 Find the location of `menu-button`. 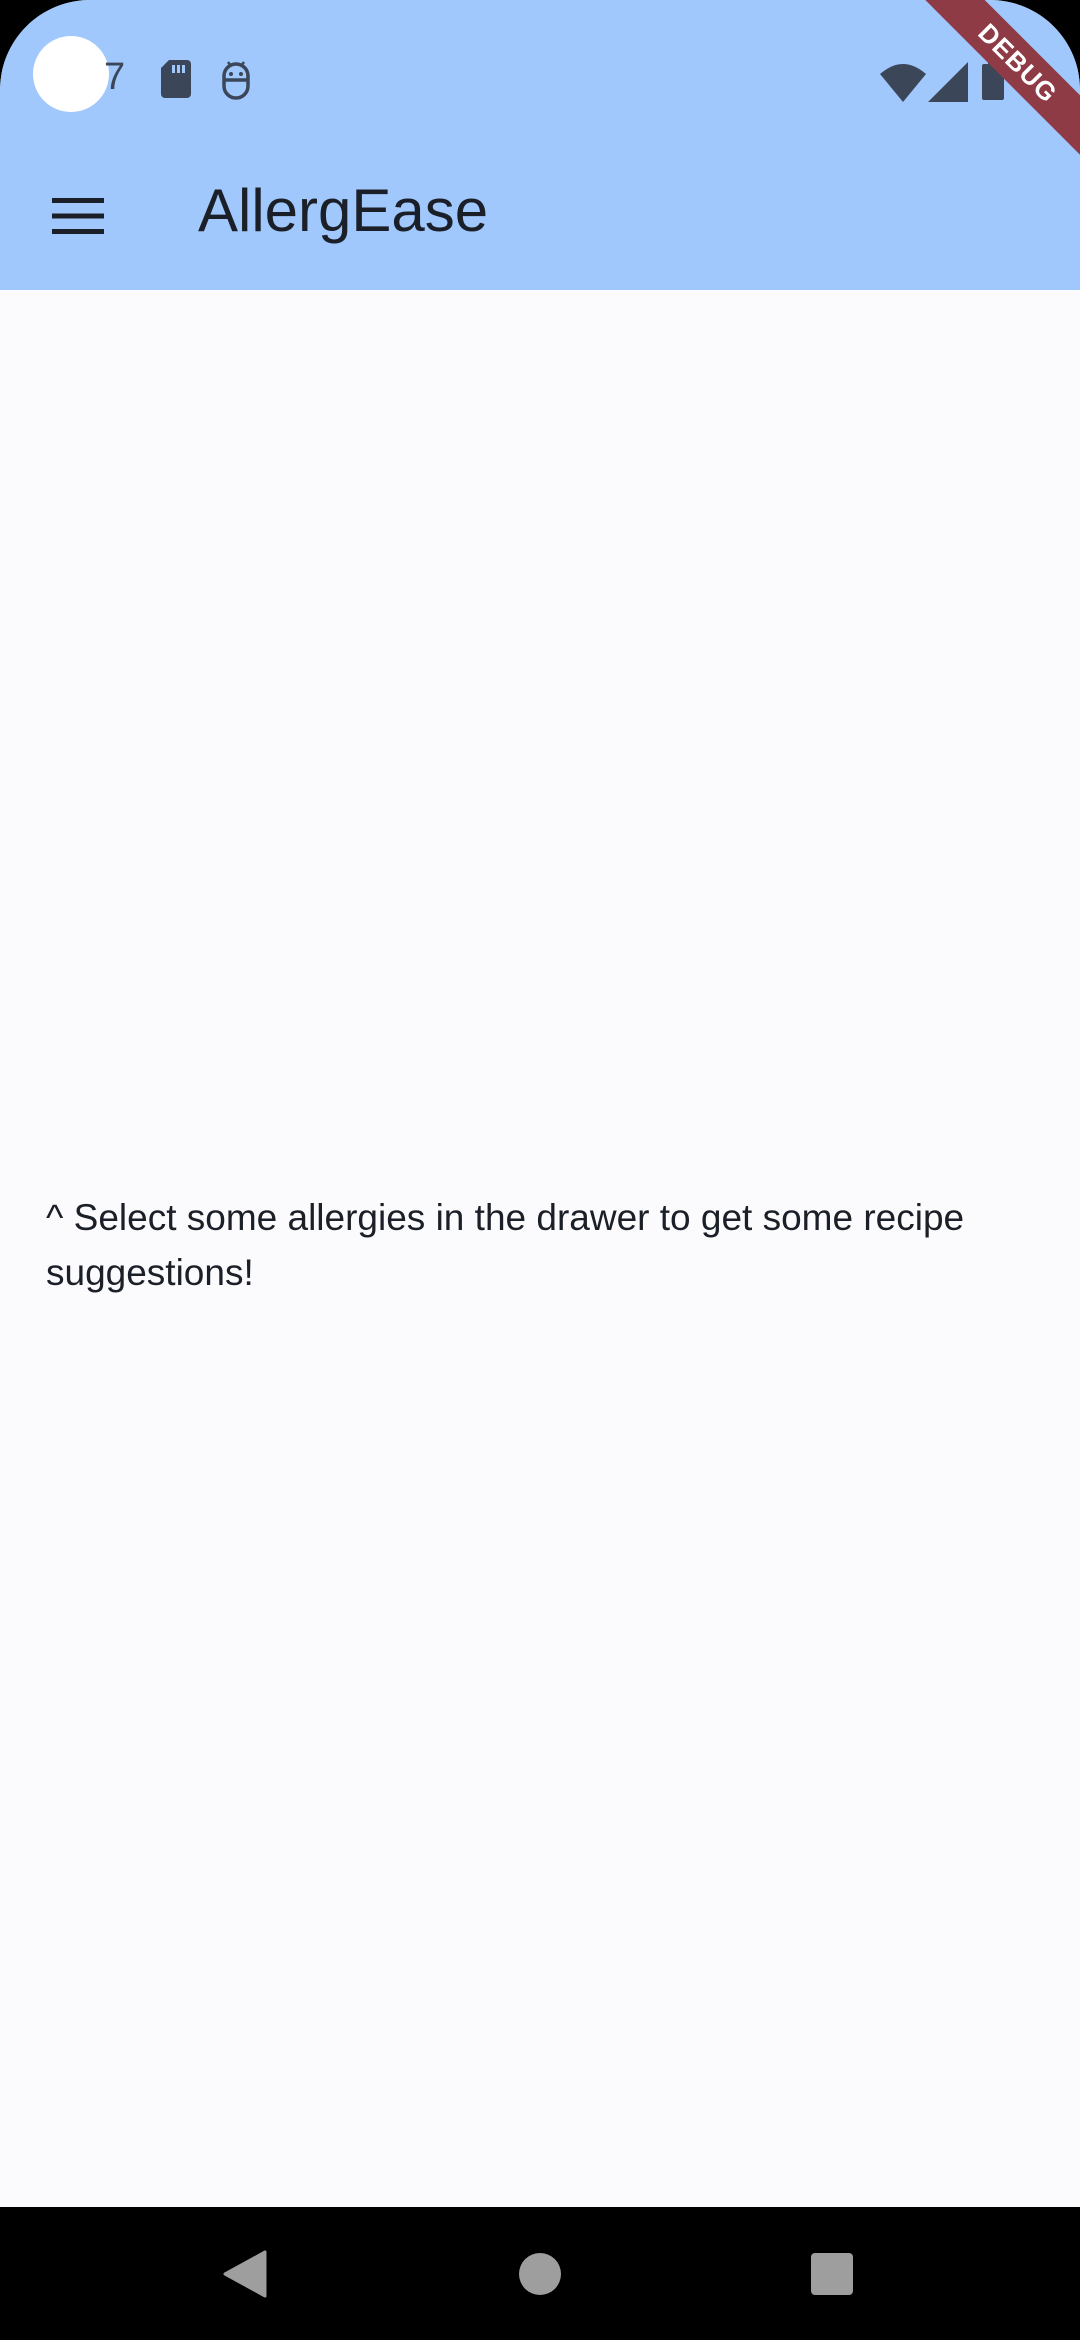

menu-button is located at coordinates (78, 216).